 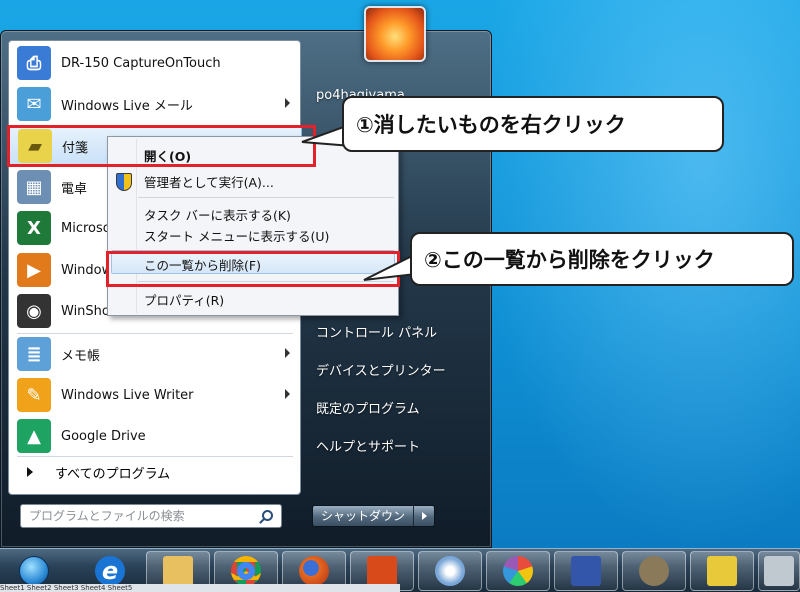 What do you see at coordinates (364, 516) in the screenshot?
I see `shutdown-label: シャットダウン` at bounding box center [364, 516].